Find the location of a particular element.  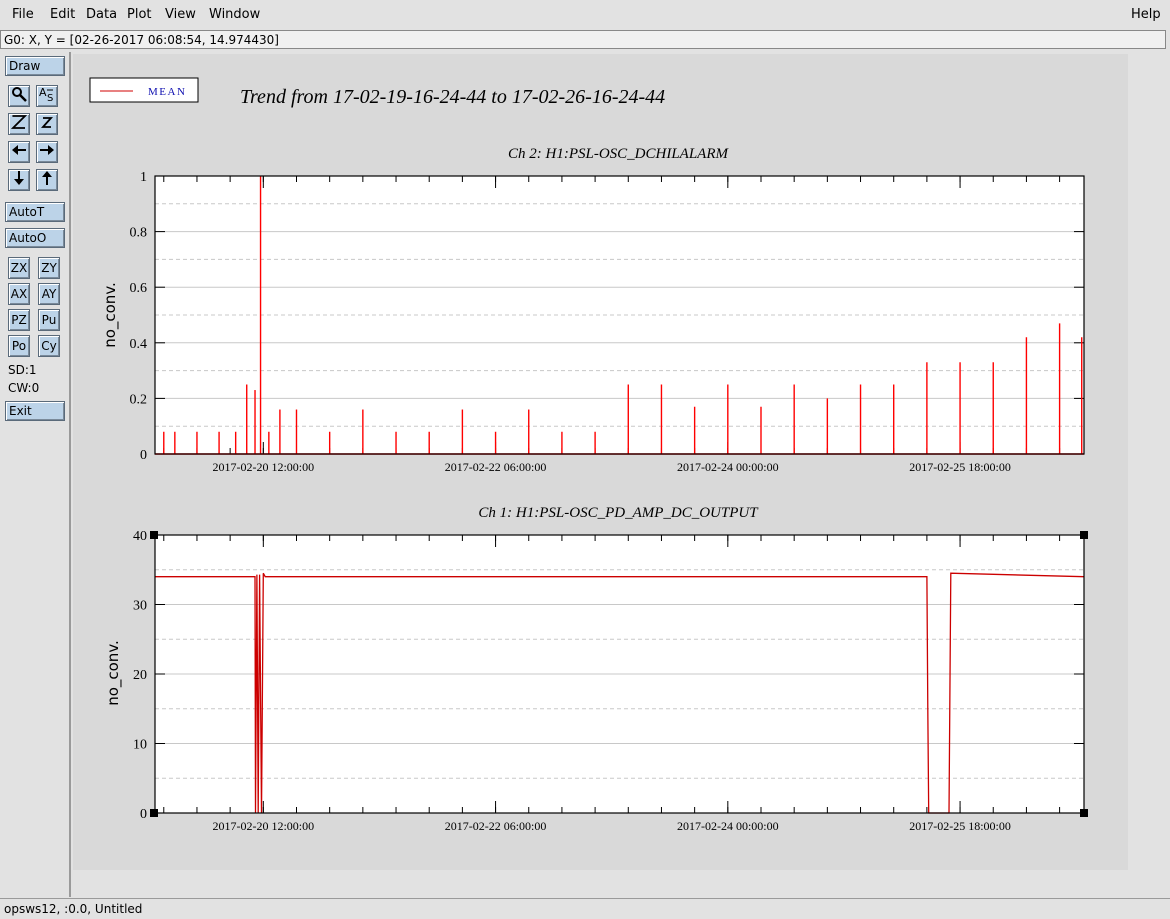

legend: MEAN is located at coordinates (144, 90).